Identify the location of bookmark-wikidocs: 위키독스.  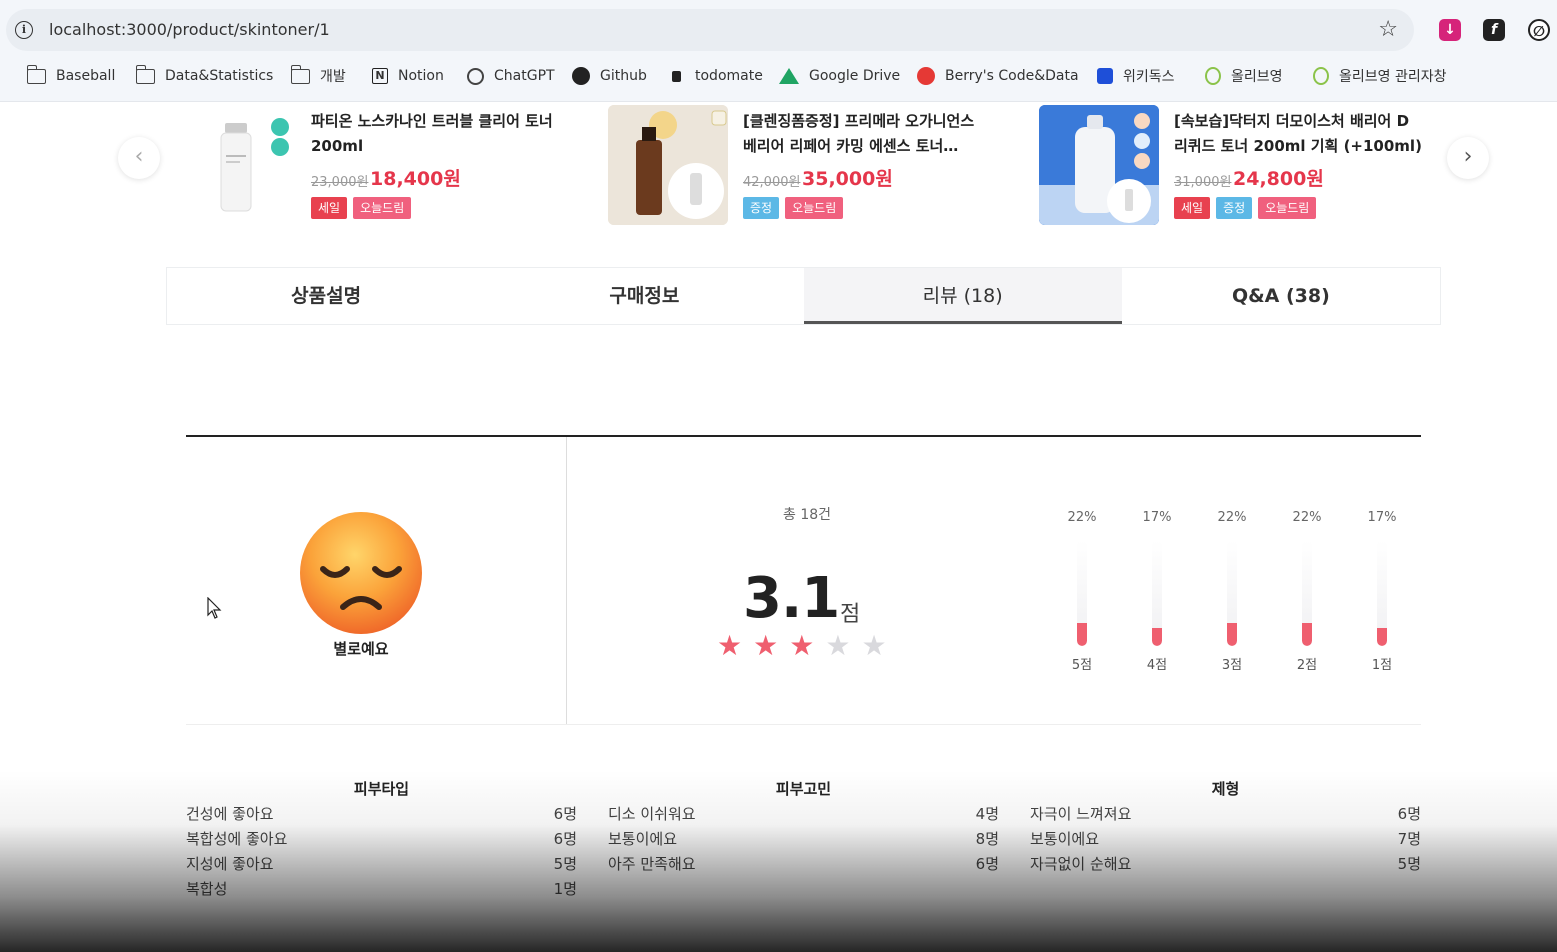
(1136, 76).